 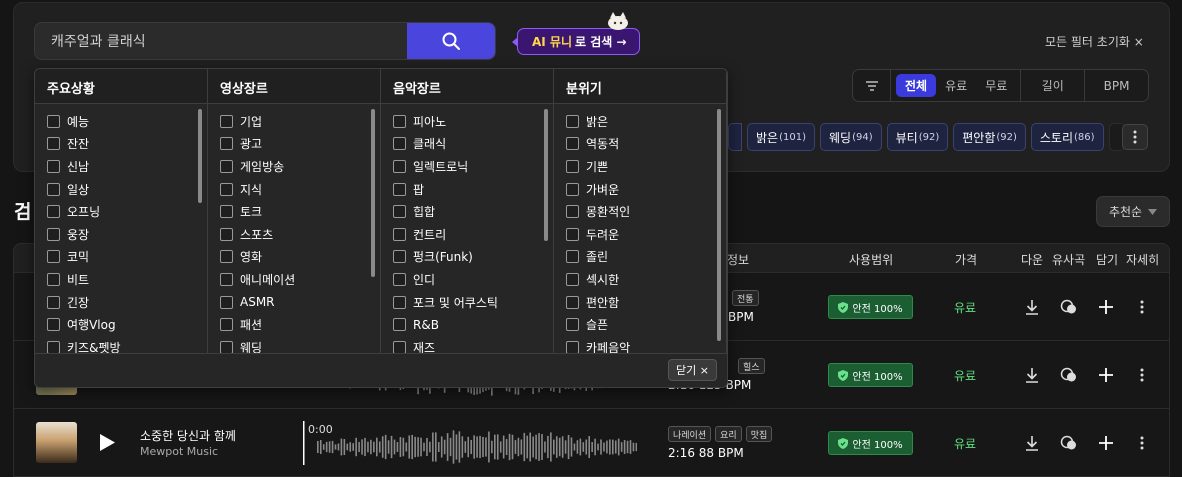 What do you see at coordinates (598, 302) in the screenshot?
I see `dropdown-option: 편안함` at bounding box center [598, 302].